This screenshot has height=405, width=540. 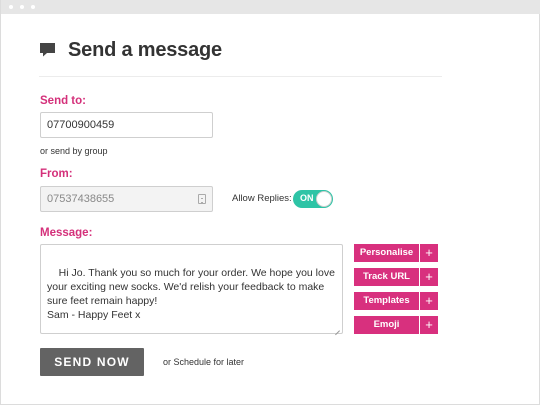 I want to click on phone-icon, so click(x=202, y=199).